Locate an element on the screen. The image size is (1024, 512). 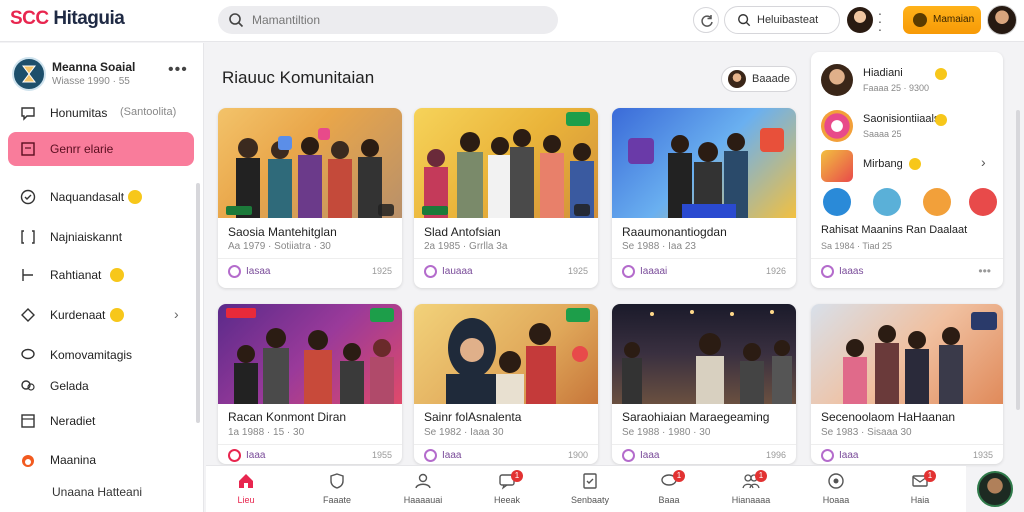
sidebar-scrollbar is located at coordinates (198, 303).